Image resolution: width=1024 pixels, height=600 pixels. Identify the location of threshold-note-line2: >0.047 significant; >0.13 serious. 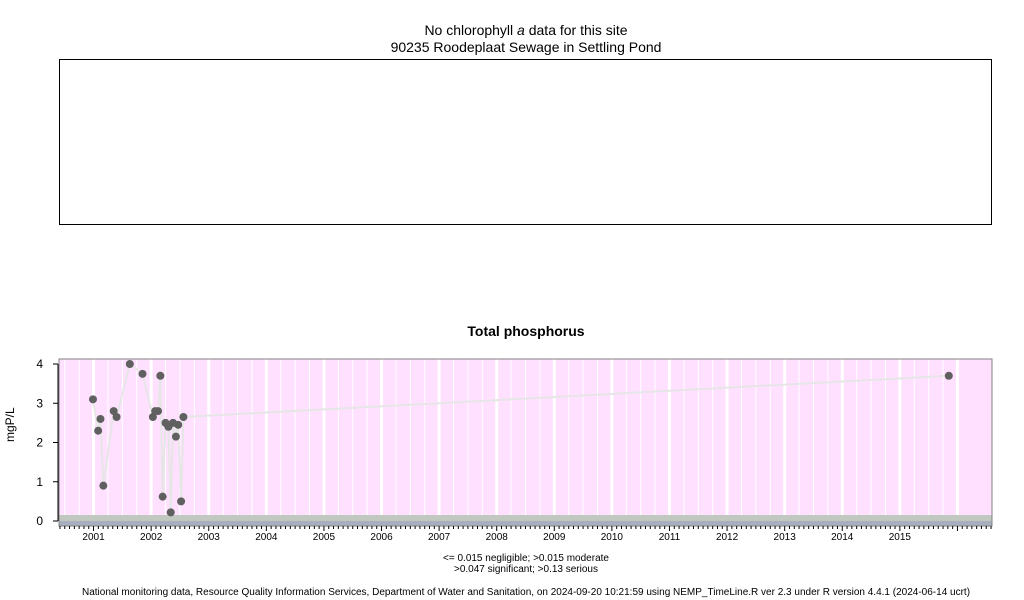
(526, 569).